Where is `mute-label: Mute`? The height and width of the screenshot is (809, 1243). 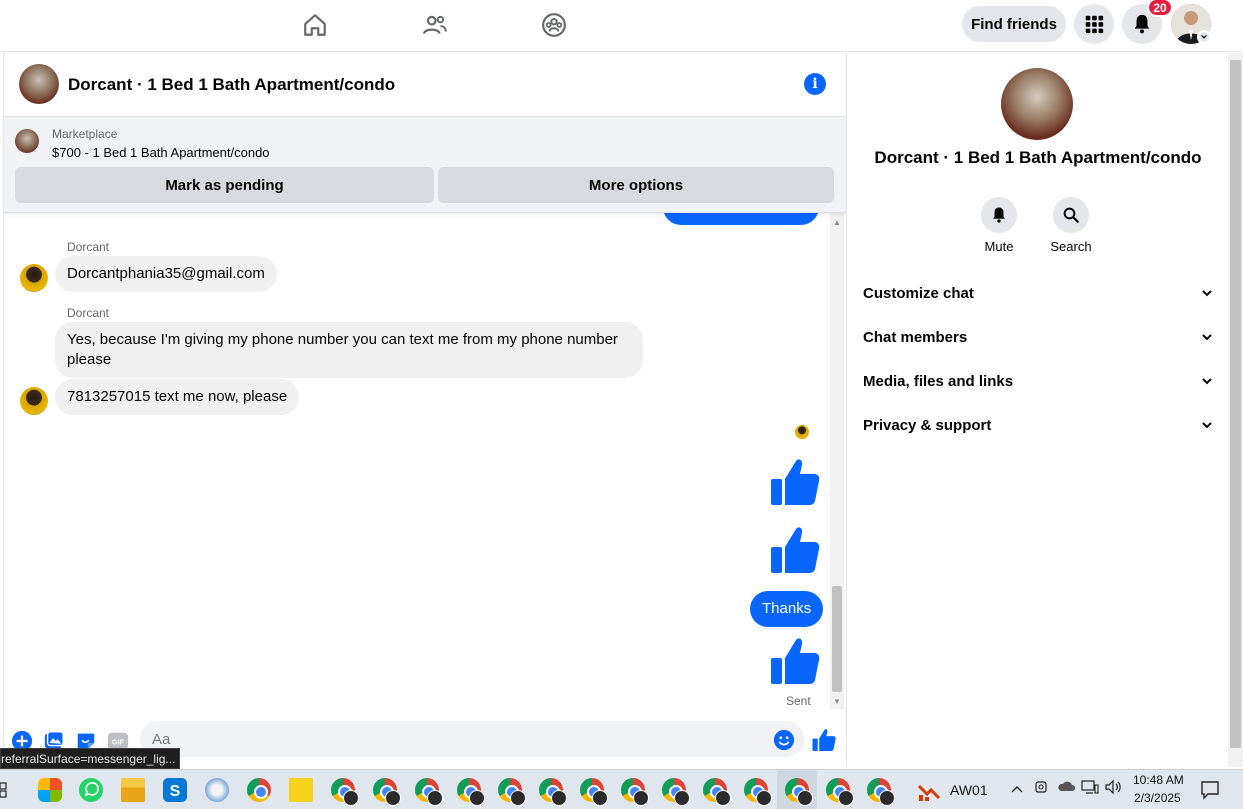 mute-label: Mute is located at coordinates (999, 246).